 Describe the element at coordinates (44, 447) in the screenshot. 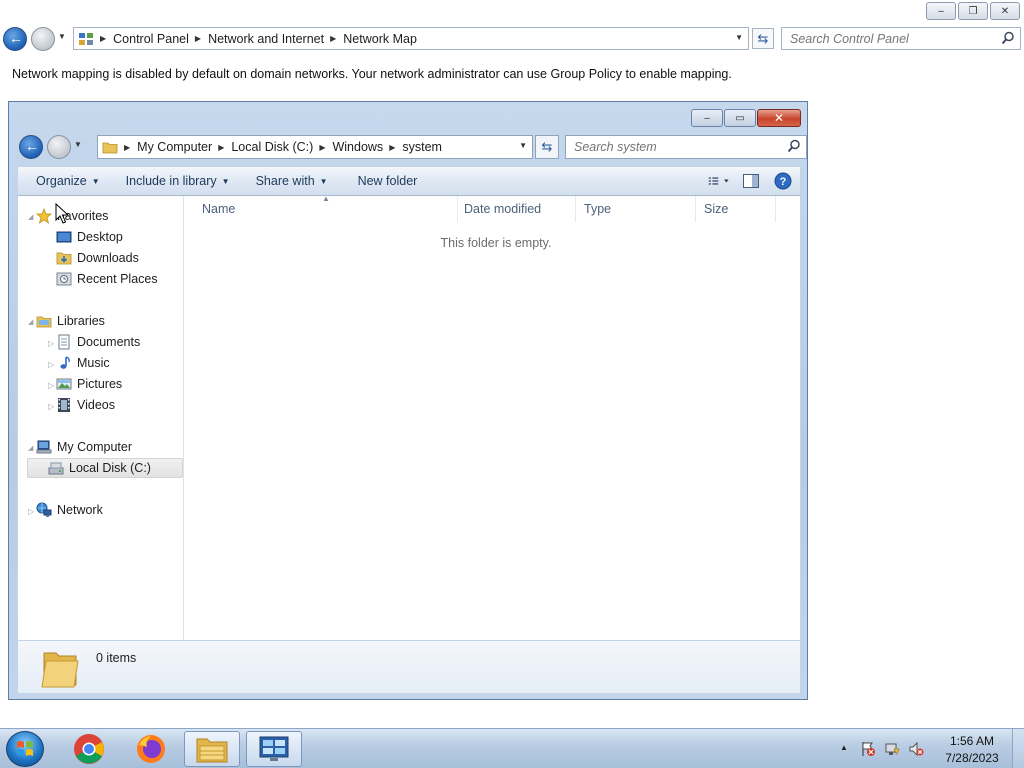

I see `computer-icon` at that location.